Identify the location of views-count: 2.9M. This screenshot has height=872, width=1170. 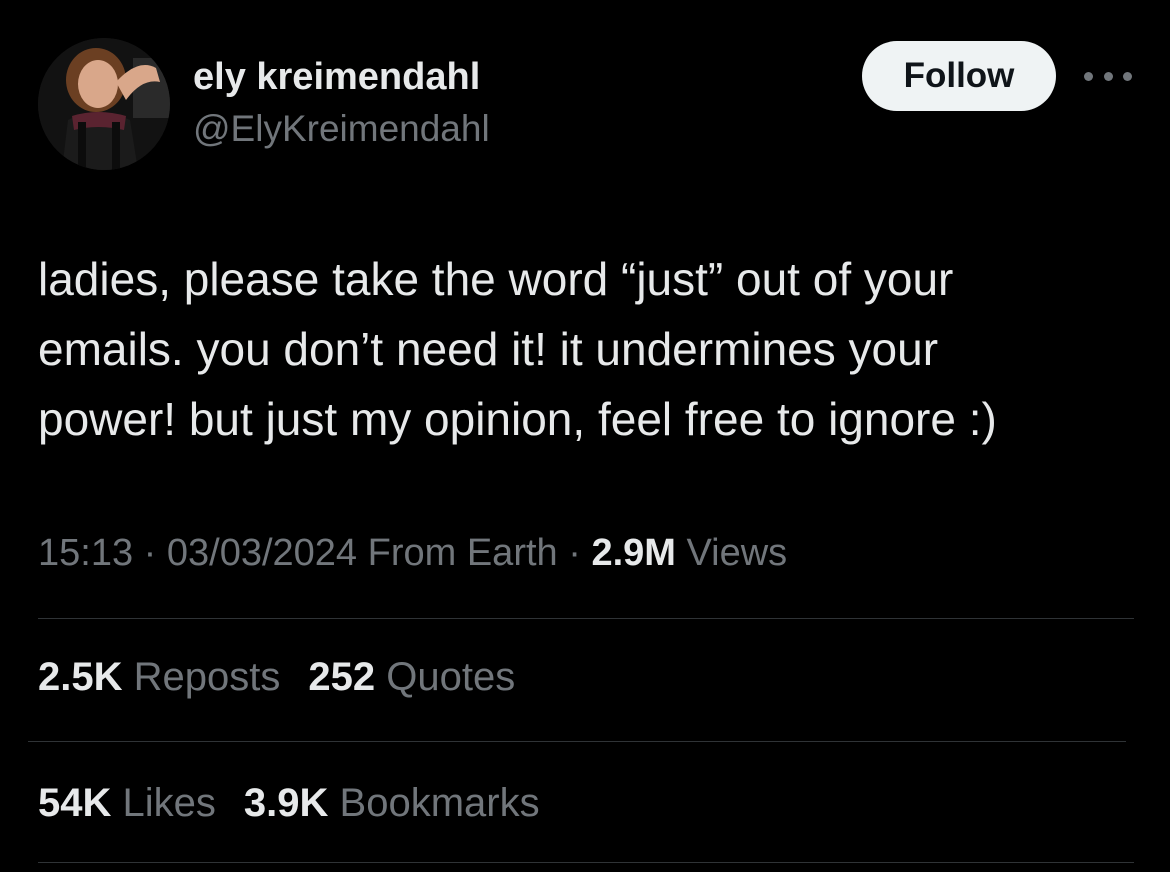
(633, 553).